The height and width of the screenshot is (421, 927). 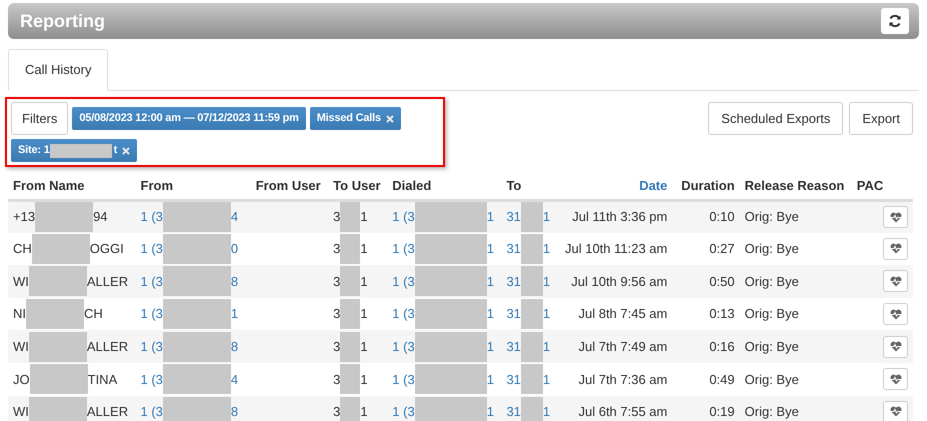 I want to click on filters-button: Filters, so click(x=39, y=118).